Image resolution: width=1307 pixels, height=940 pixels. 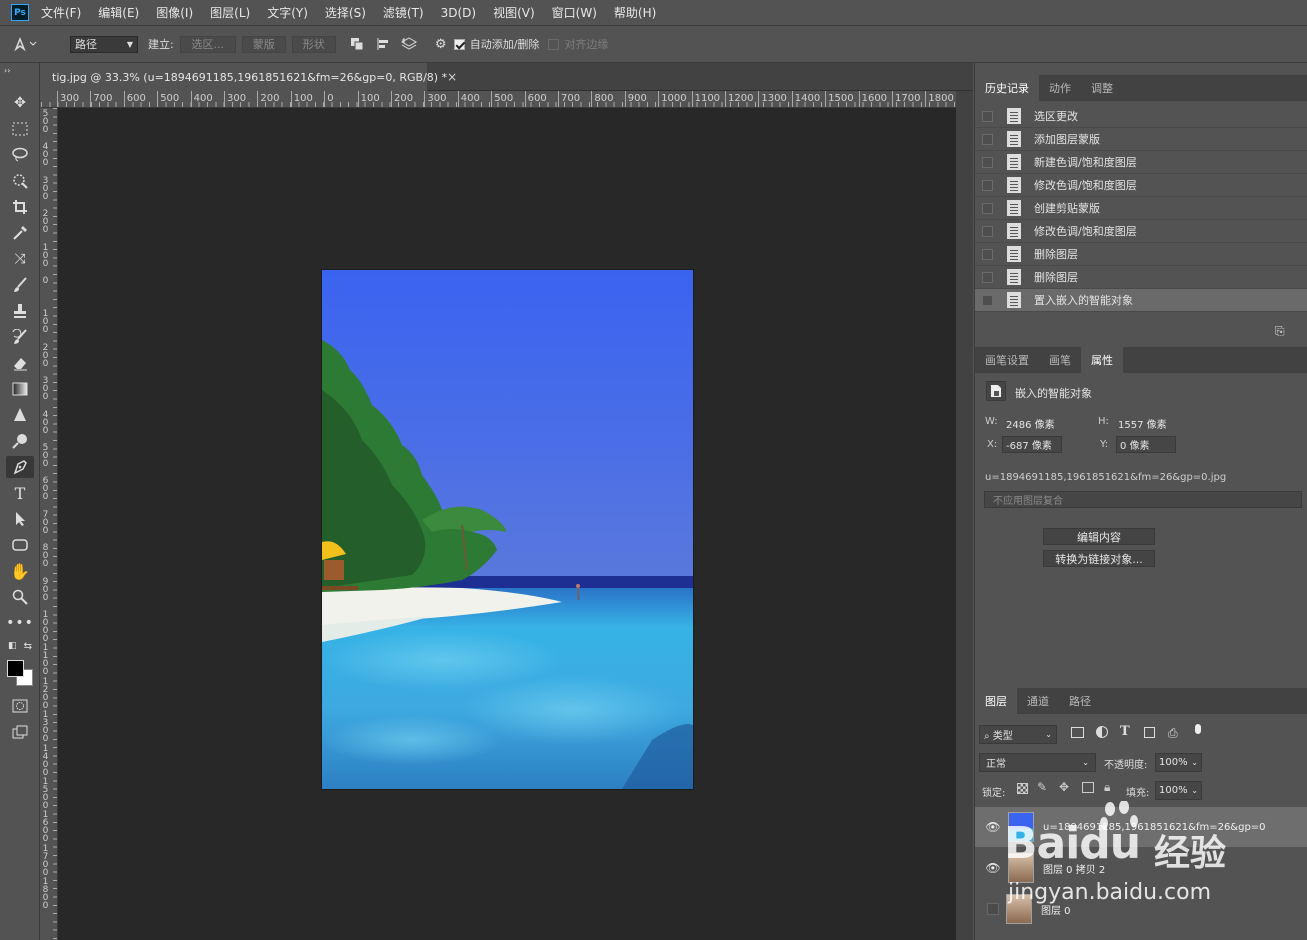 I want to click on more-tools-icon: •••, so click(x=20, y=623).